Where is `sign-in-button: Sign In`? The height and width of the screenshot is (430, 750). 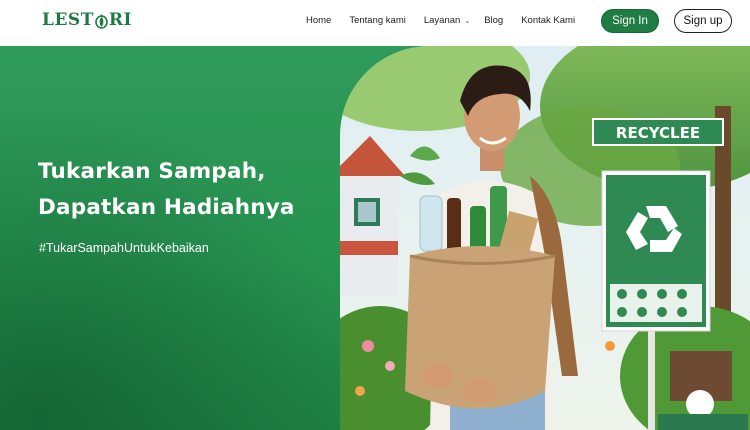 sign-in-button: Sign In is located at coordinates (630, 21).